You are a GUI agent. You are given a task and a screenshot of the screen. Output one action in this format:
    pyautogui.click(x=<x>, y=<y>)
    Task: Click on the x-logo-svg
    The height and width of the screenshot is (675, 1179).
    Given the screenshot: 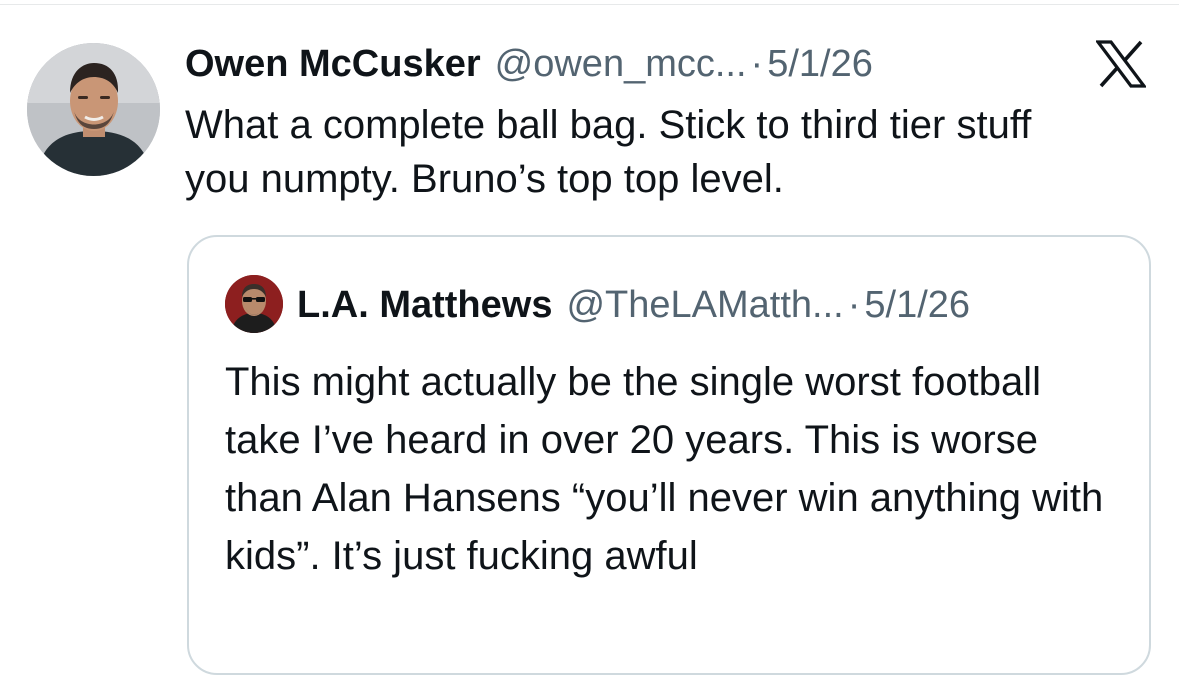 What is the action you would take?
    pyautogui.click(x=1121, y=64)
    